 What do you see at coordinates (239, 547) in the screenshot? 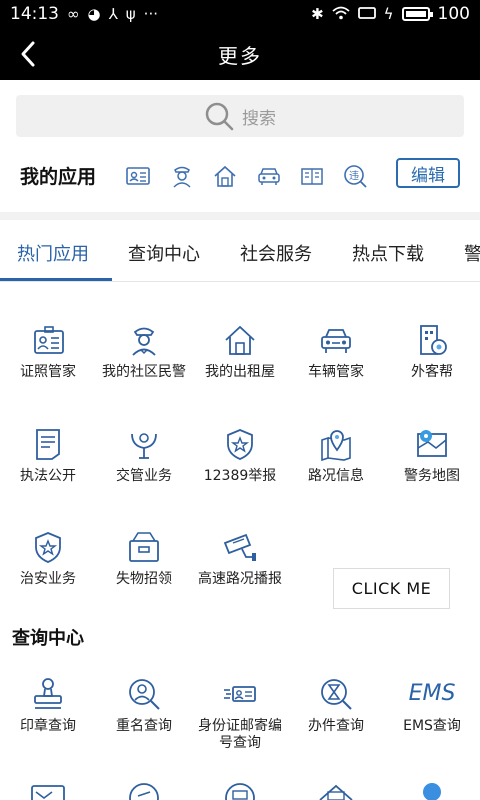
I see `camera-icon` at bounding box center [239, 547].